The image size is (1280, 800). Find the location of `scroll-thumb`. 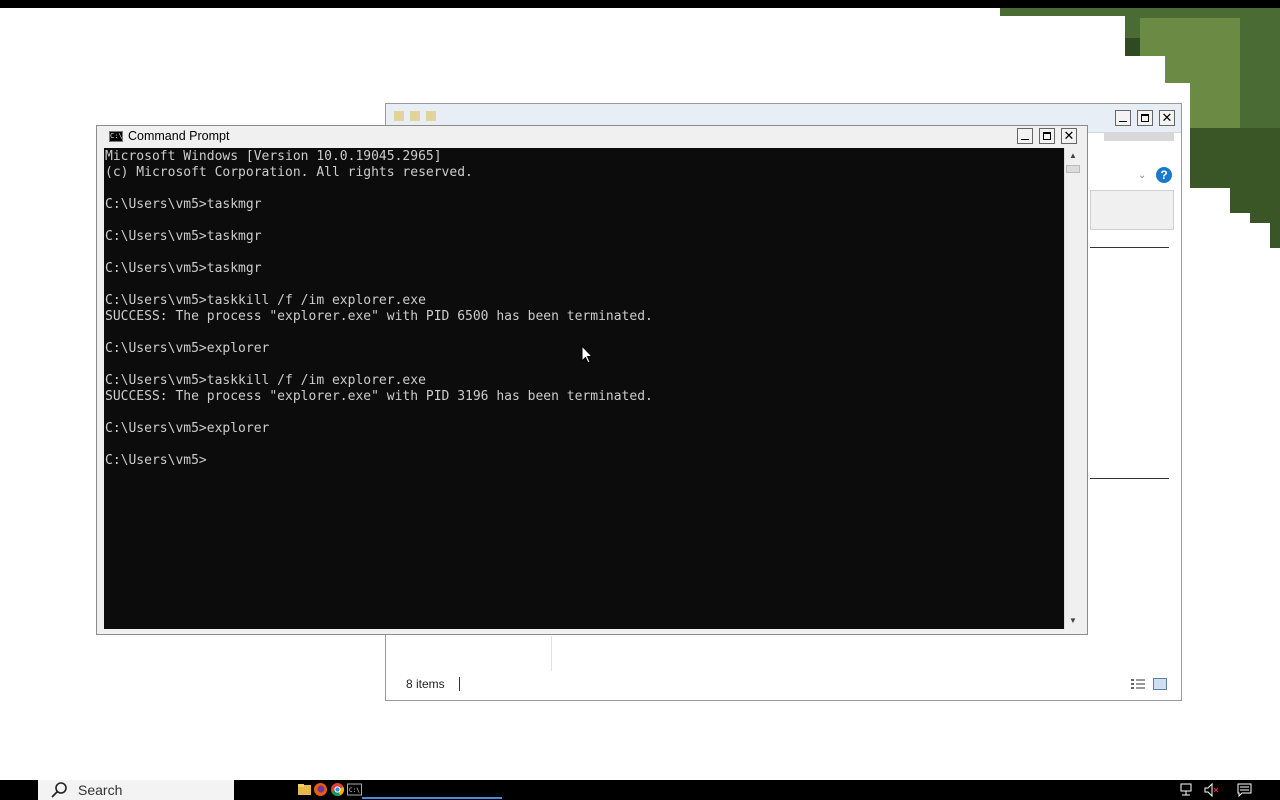

scroll-thumb is located at coordinates (1073, 169).